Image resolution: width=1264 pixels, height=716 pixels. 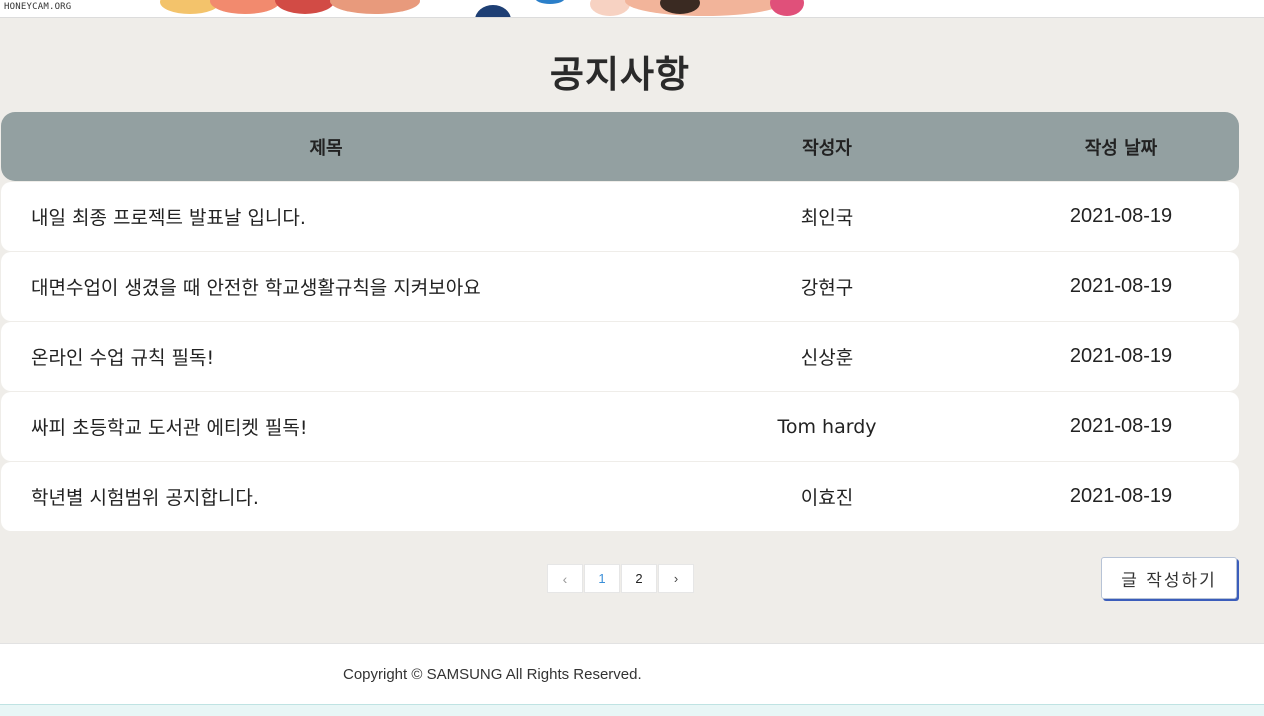 What do you see at coordinates (620, 74) in the screenshot?
I see `page-title: 공지사항` at bounding box center [620, 74].